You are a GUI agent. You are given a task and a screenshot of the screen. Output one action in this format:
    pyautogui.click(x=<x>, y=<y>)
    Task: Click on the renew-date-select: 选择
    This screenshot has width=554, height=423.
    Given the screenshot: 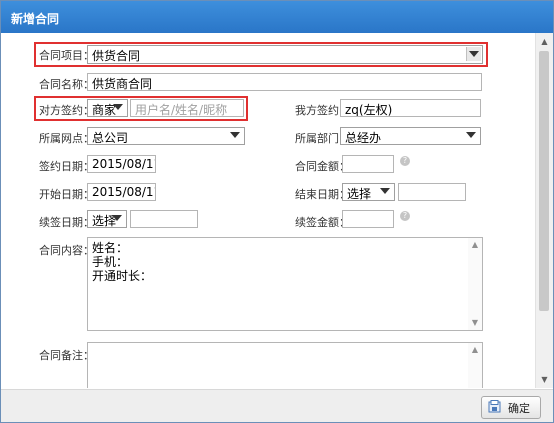 What is the action you would take?
    pyautogui.click(x=107, y=219)
    